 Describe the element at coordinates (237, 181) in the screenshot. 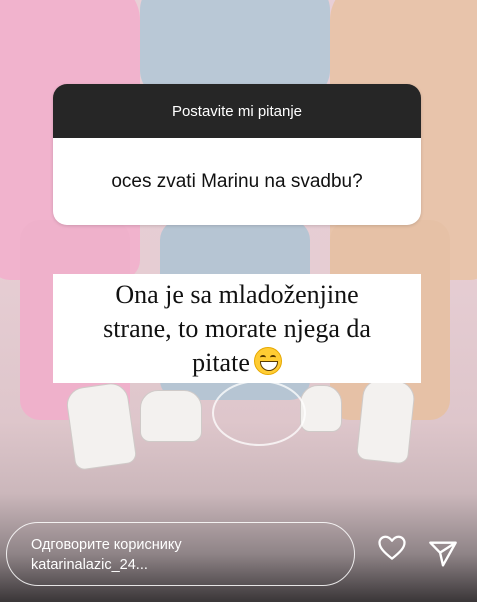

I see `question-text: oces zvati Marinu na svadbu?` at that location.